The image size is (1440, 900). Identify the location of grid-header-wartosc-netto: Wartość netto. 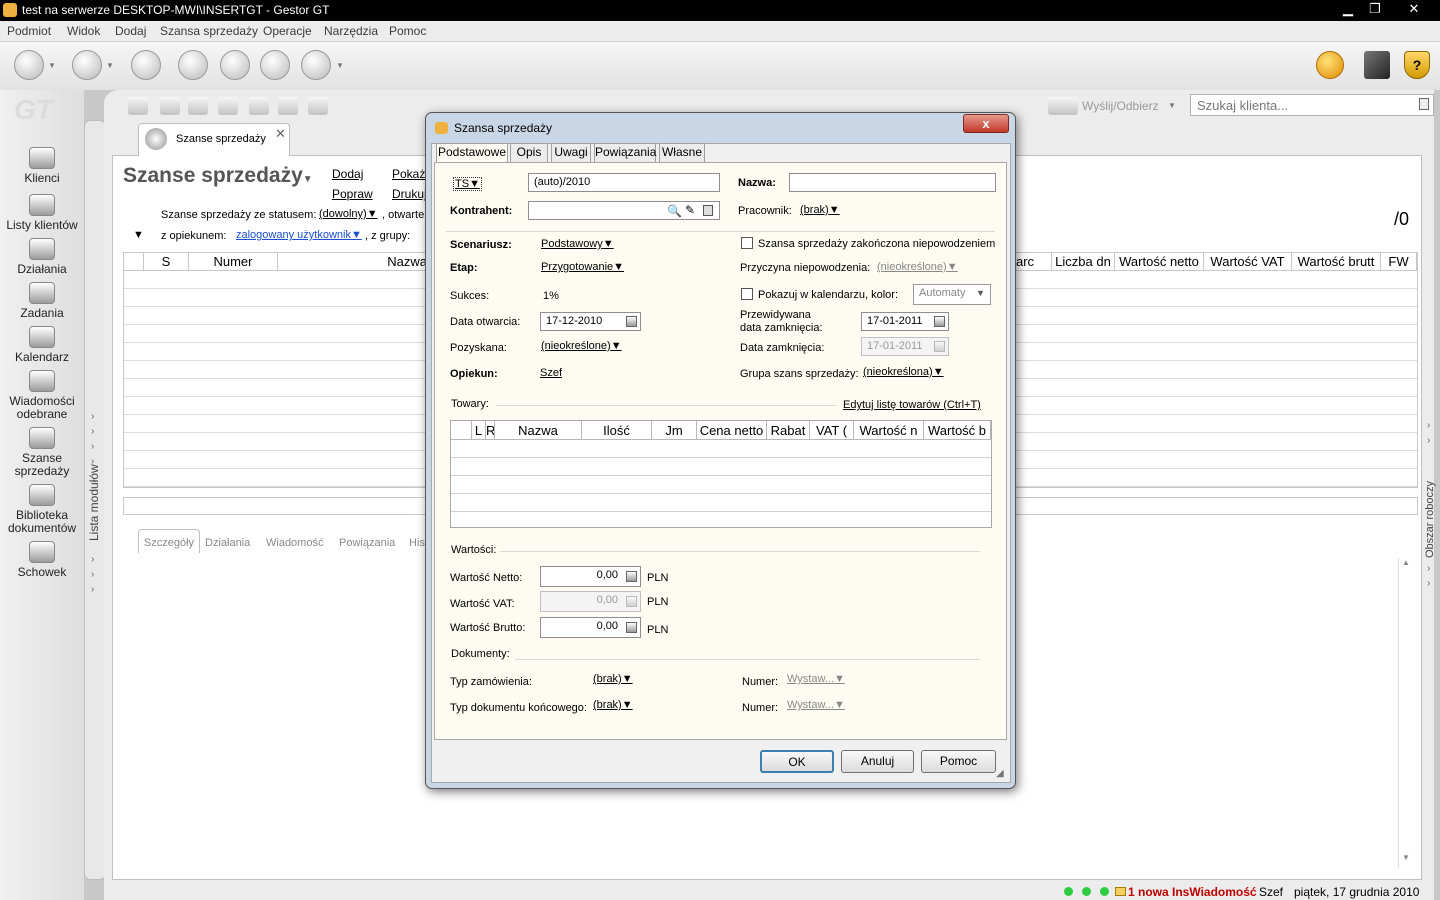
(1159, 262).